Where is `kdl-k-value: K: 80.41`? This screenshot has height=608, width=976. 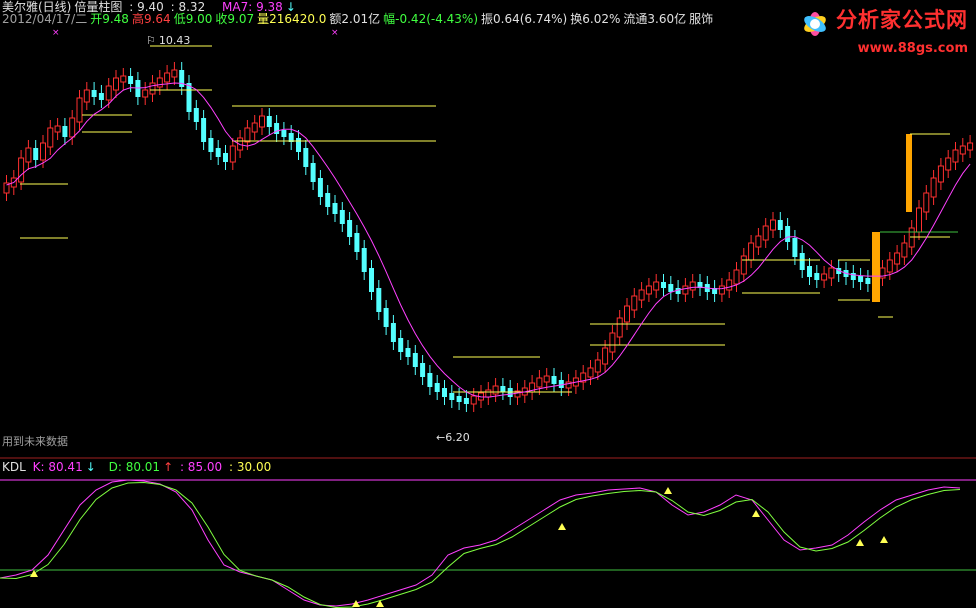 kdl-k-value: K: 80.41 is located at coordinates (57, 467).